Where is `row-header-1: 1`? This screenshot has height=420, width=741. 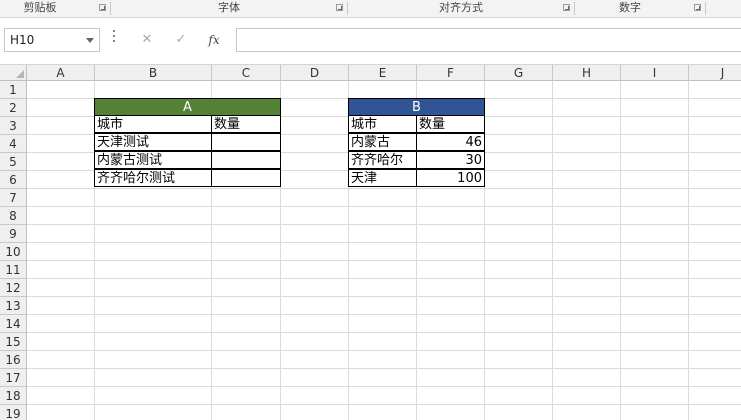
row-header-1: 1 is located at coordinates (13, 90).